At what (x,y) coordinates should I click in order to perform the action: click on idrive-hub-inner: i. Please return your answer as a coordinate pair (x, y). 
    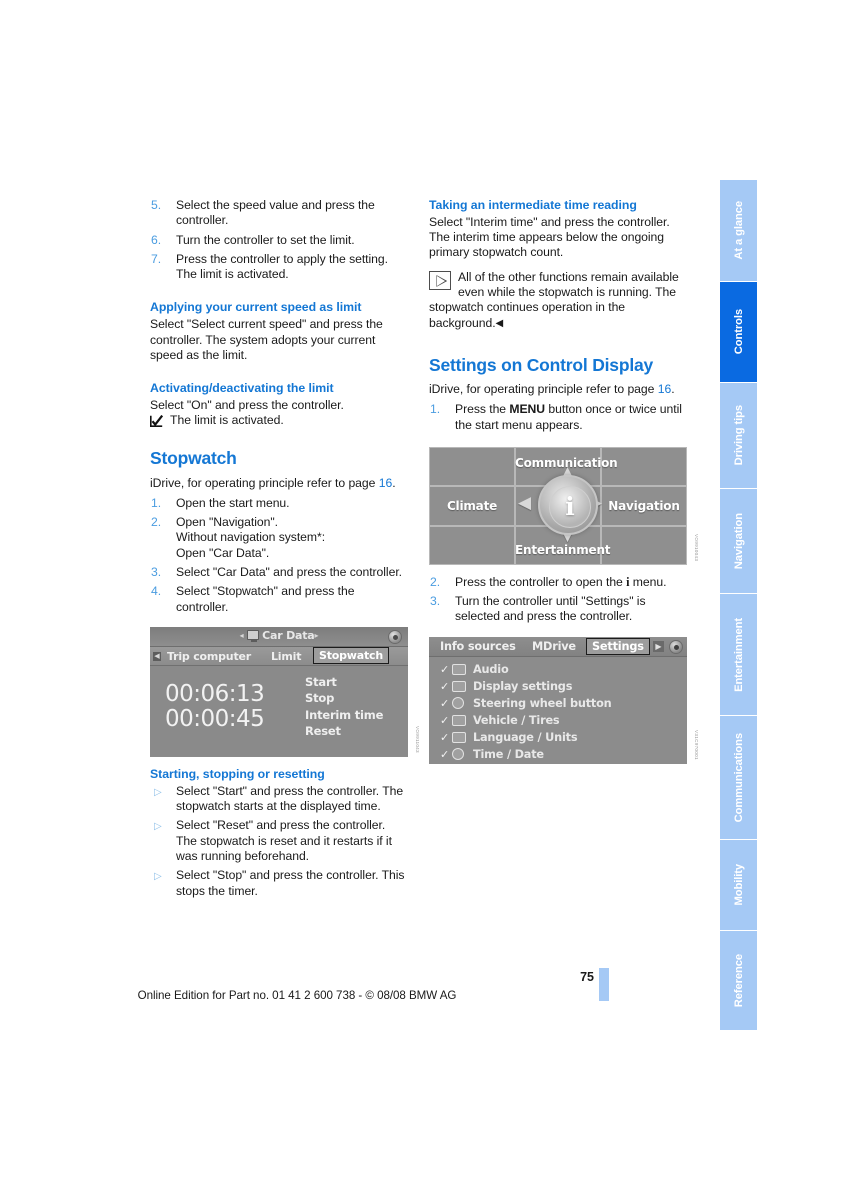
    Looking at the image, I should click on (570, 506).